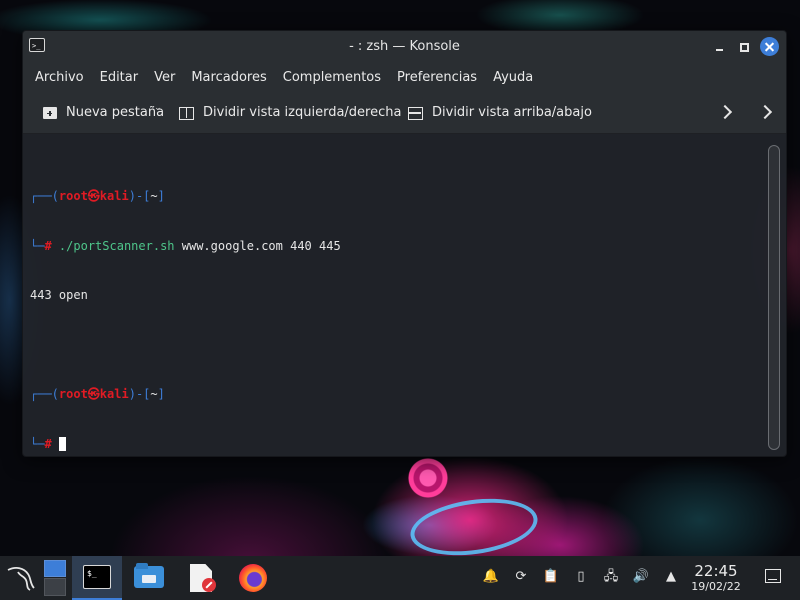 This screenshot has width=800, height=600. Describe the element at coordinates (551, 577) in the screenshot. I see `clipboard-icon: 📋` at that location.